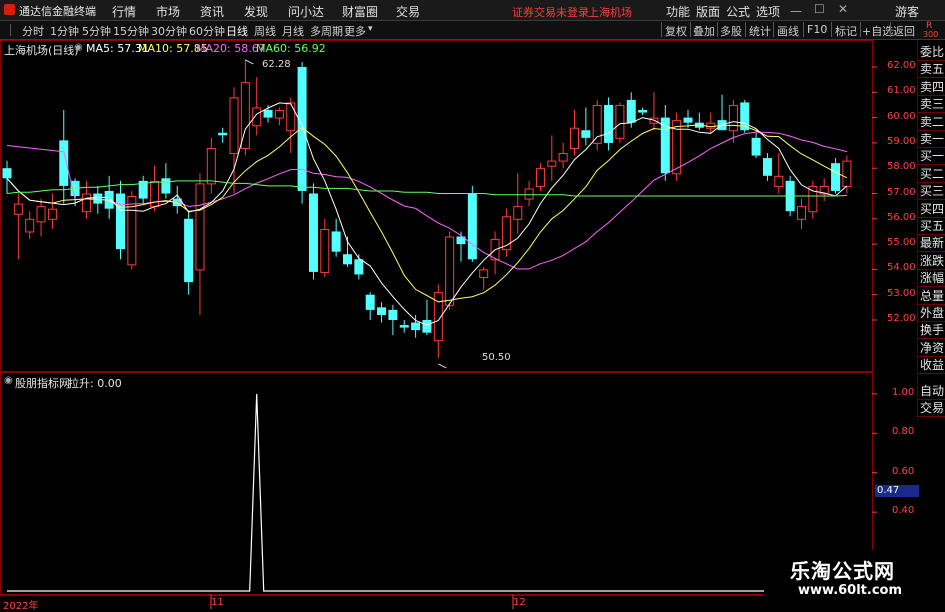 Image resolution: width=945 pixels, height=612 pixels. Describe the element at coordinates (41, 50) in the screenshot. I see `stock-title: 上海机场(日线)` at that location.